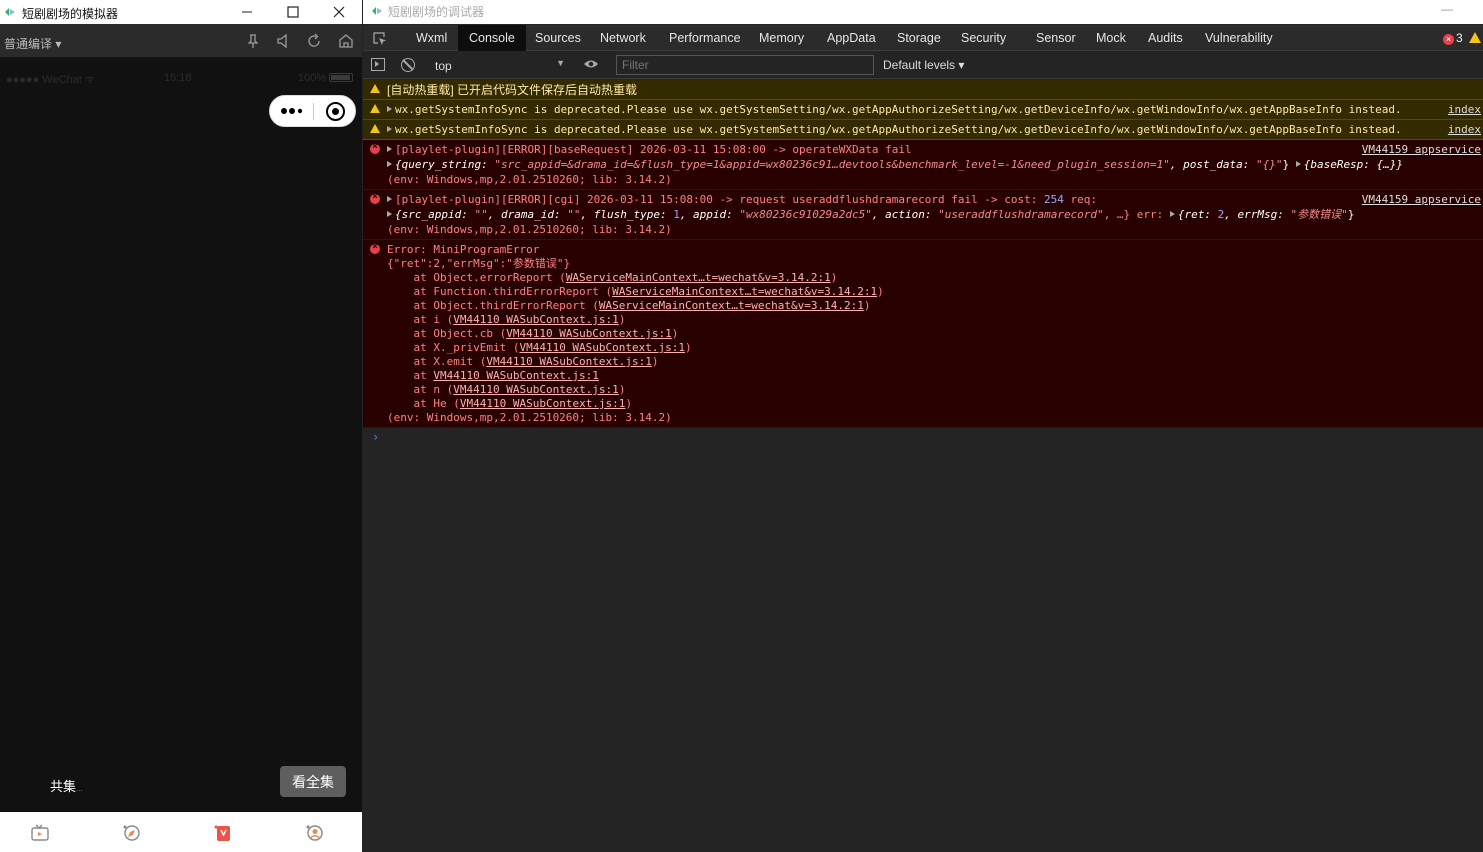 This screenshot has height=852, width=1483. I want to click on tab-vulnerability: Vulnerability, so click(1239, 38).